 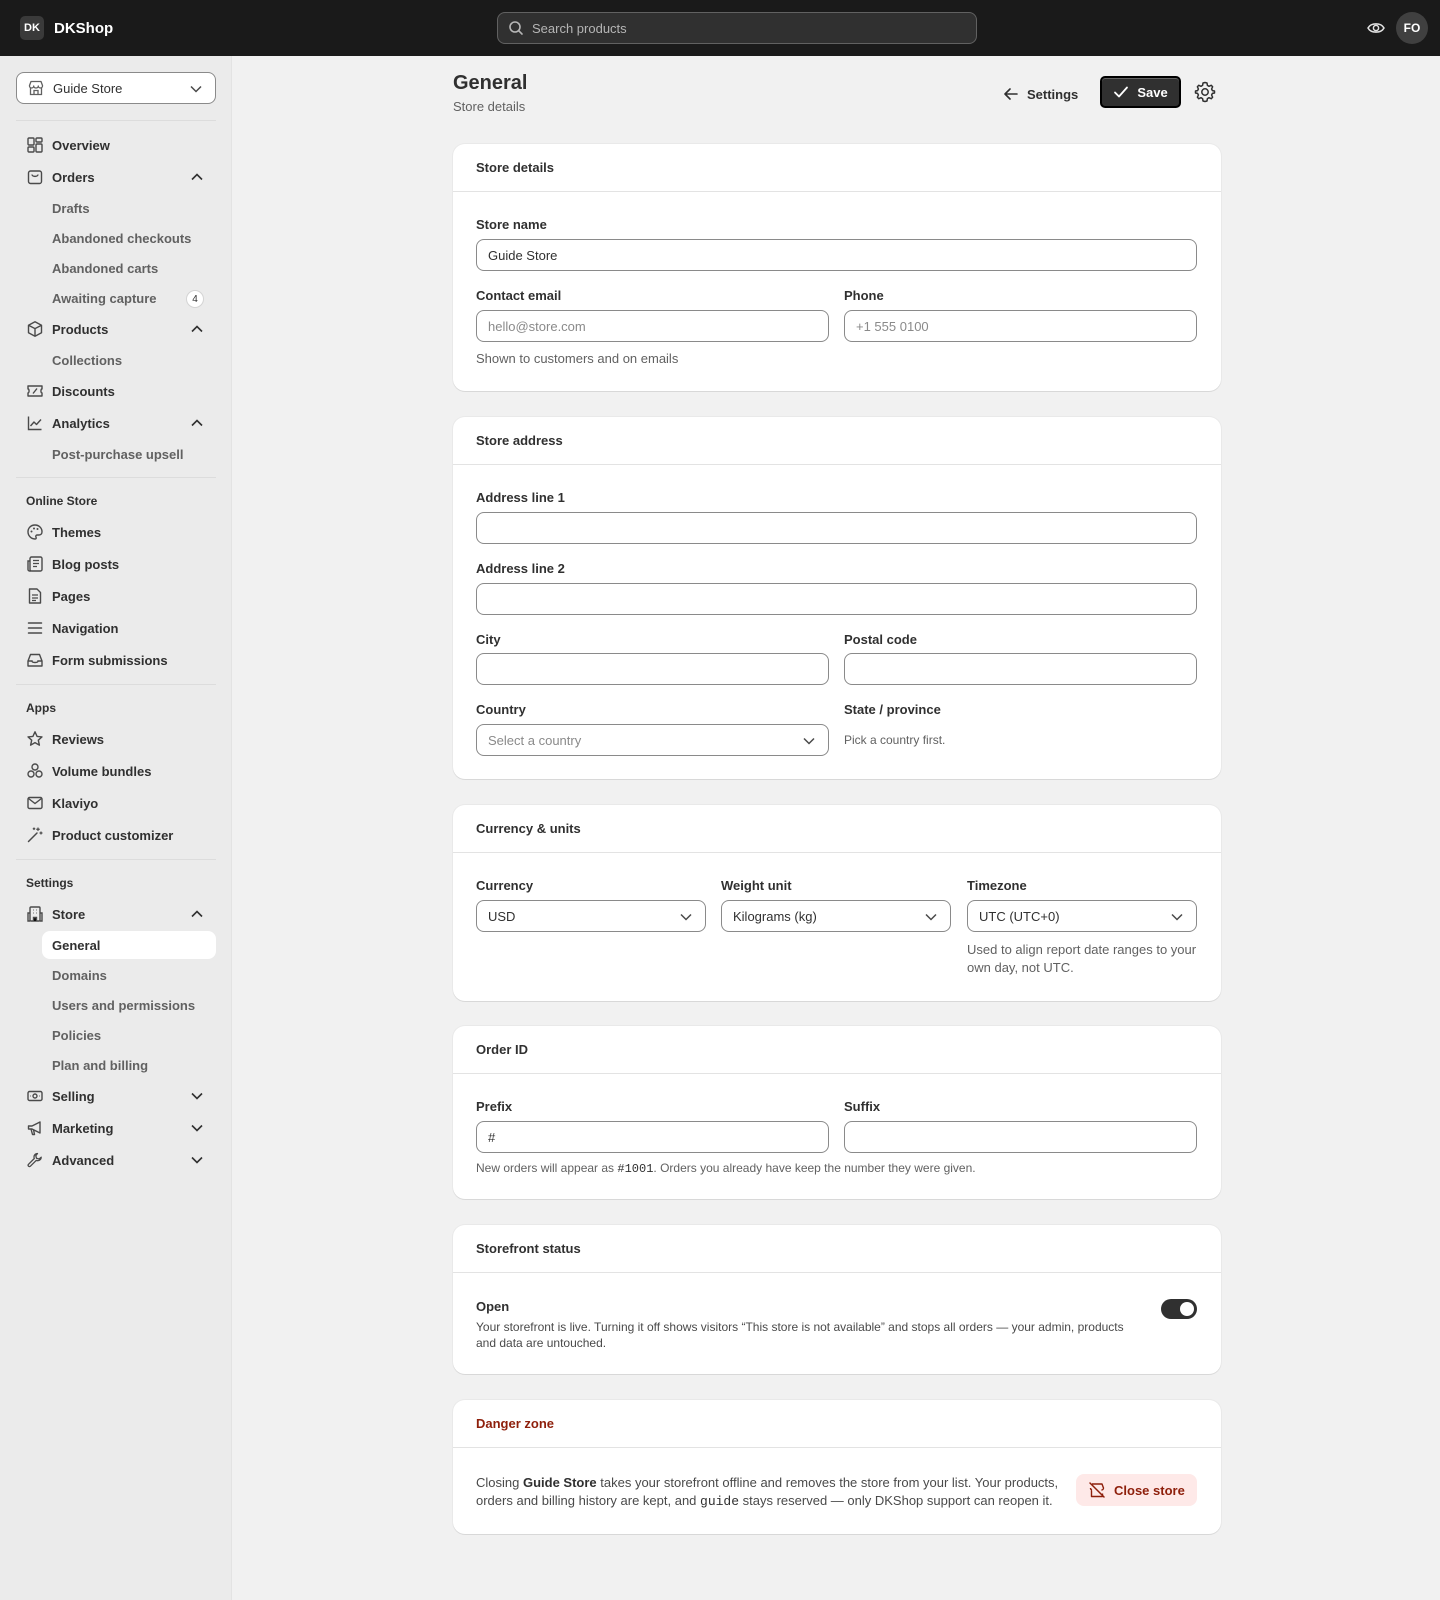 What do you see at coordinates (116, 1128) in the screenshot?
I see `sidebar-item-marketing: Marketing` at bounding box center [116, 1128].